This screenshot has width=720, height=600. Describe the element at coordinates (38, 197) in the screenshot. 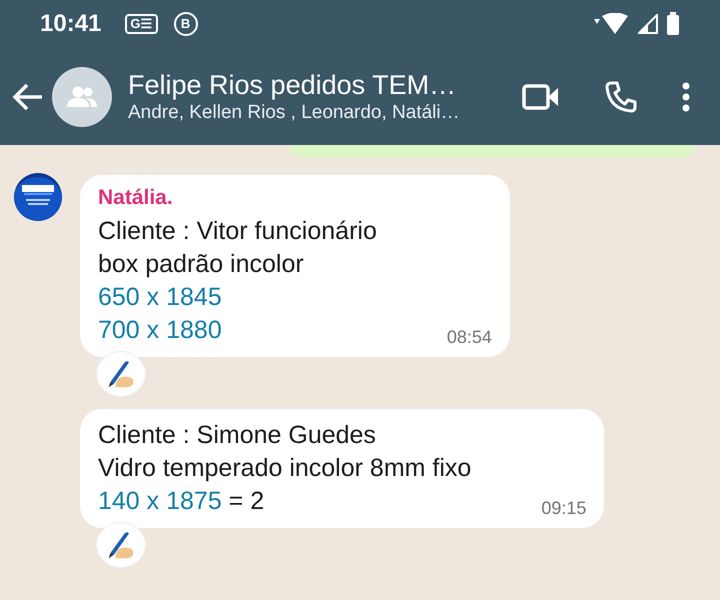

I see `sender-avatar` at that location.